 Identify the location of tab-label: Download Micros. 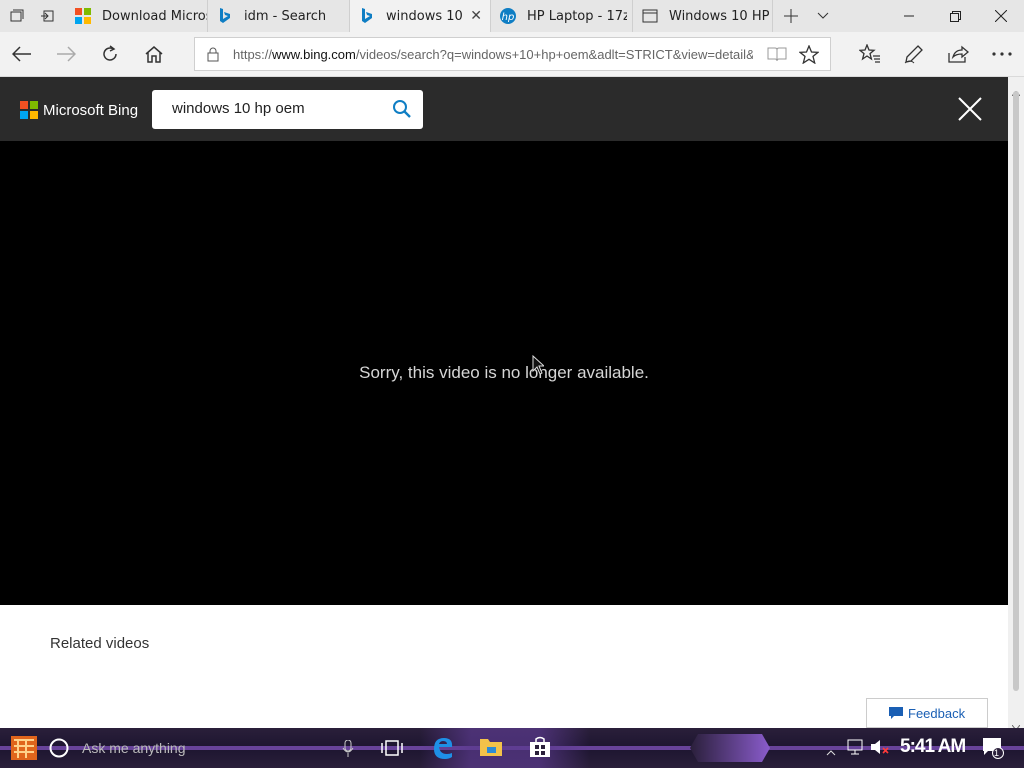
(154, 16).